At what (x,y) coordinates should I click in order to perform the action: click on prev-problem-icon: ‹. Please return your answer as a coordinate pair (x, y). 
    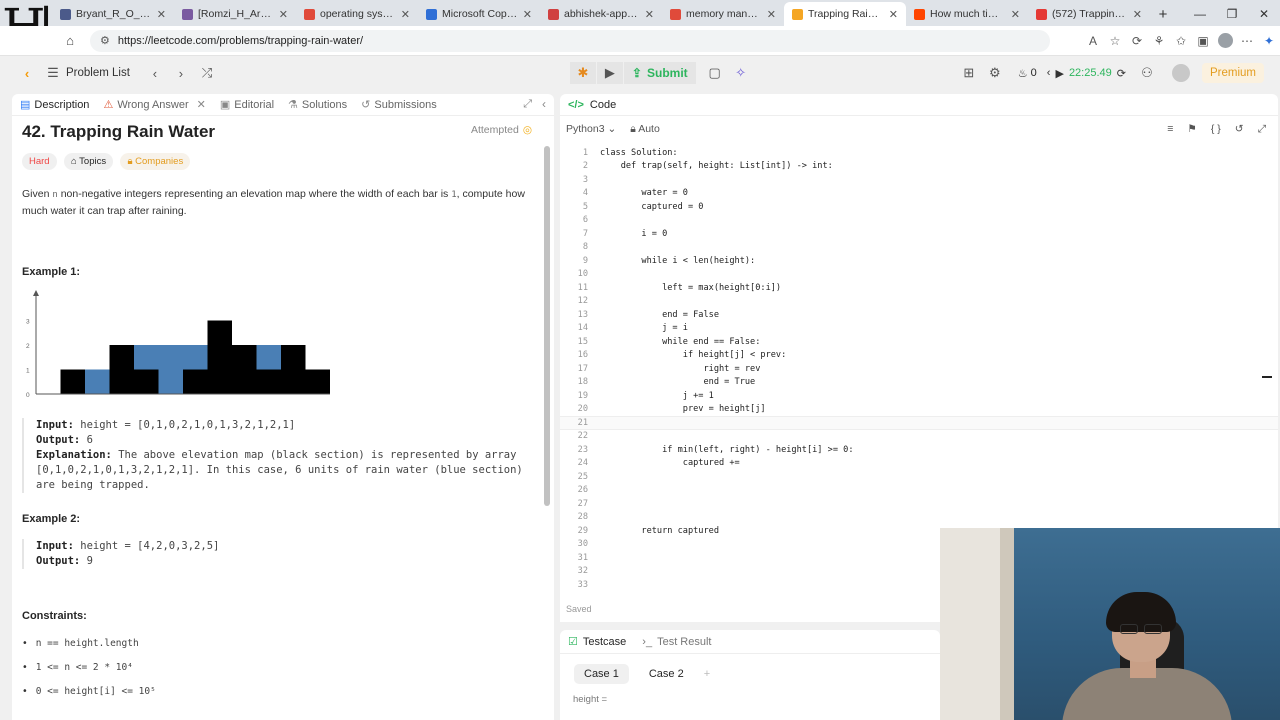
    Looking at the image, I should click on (155, 73).